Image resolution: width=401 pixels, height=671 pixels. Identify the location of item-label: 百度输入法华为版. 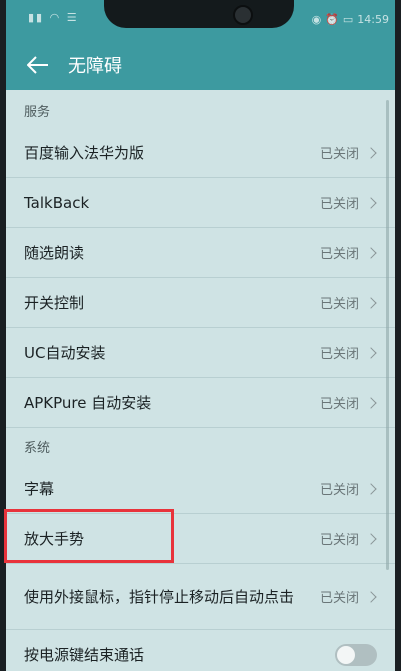
(84, 152).